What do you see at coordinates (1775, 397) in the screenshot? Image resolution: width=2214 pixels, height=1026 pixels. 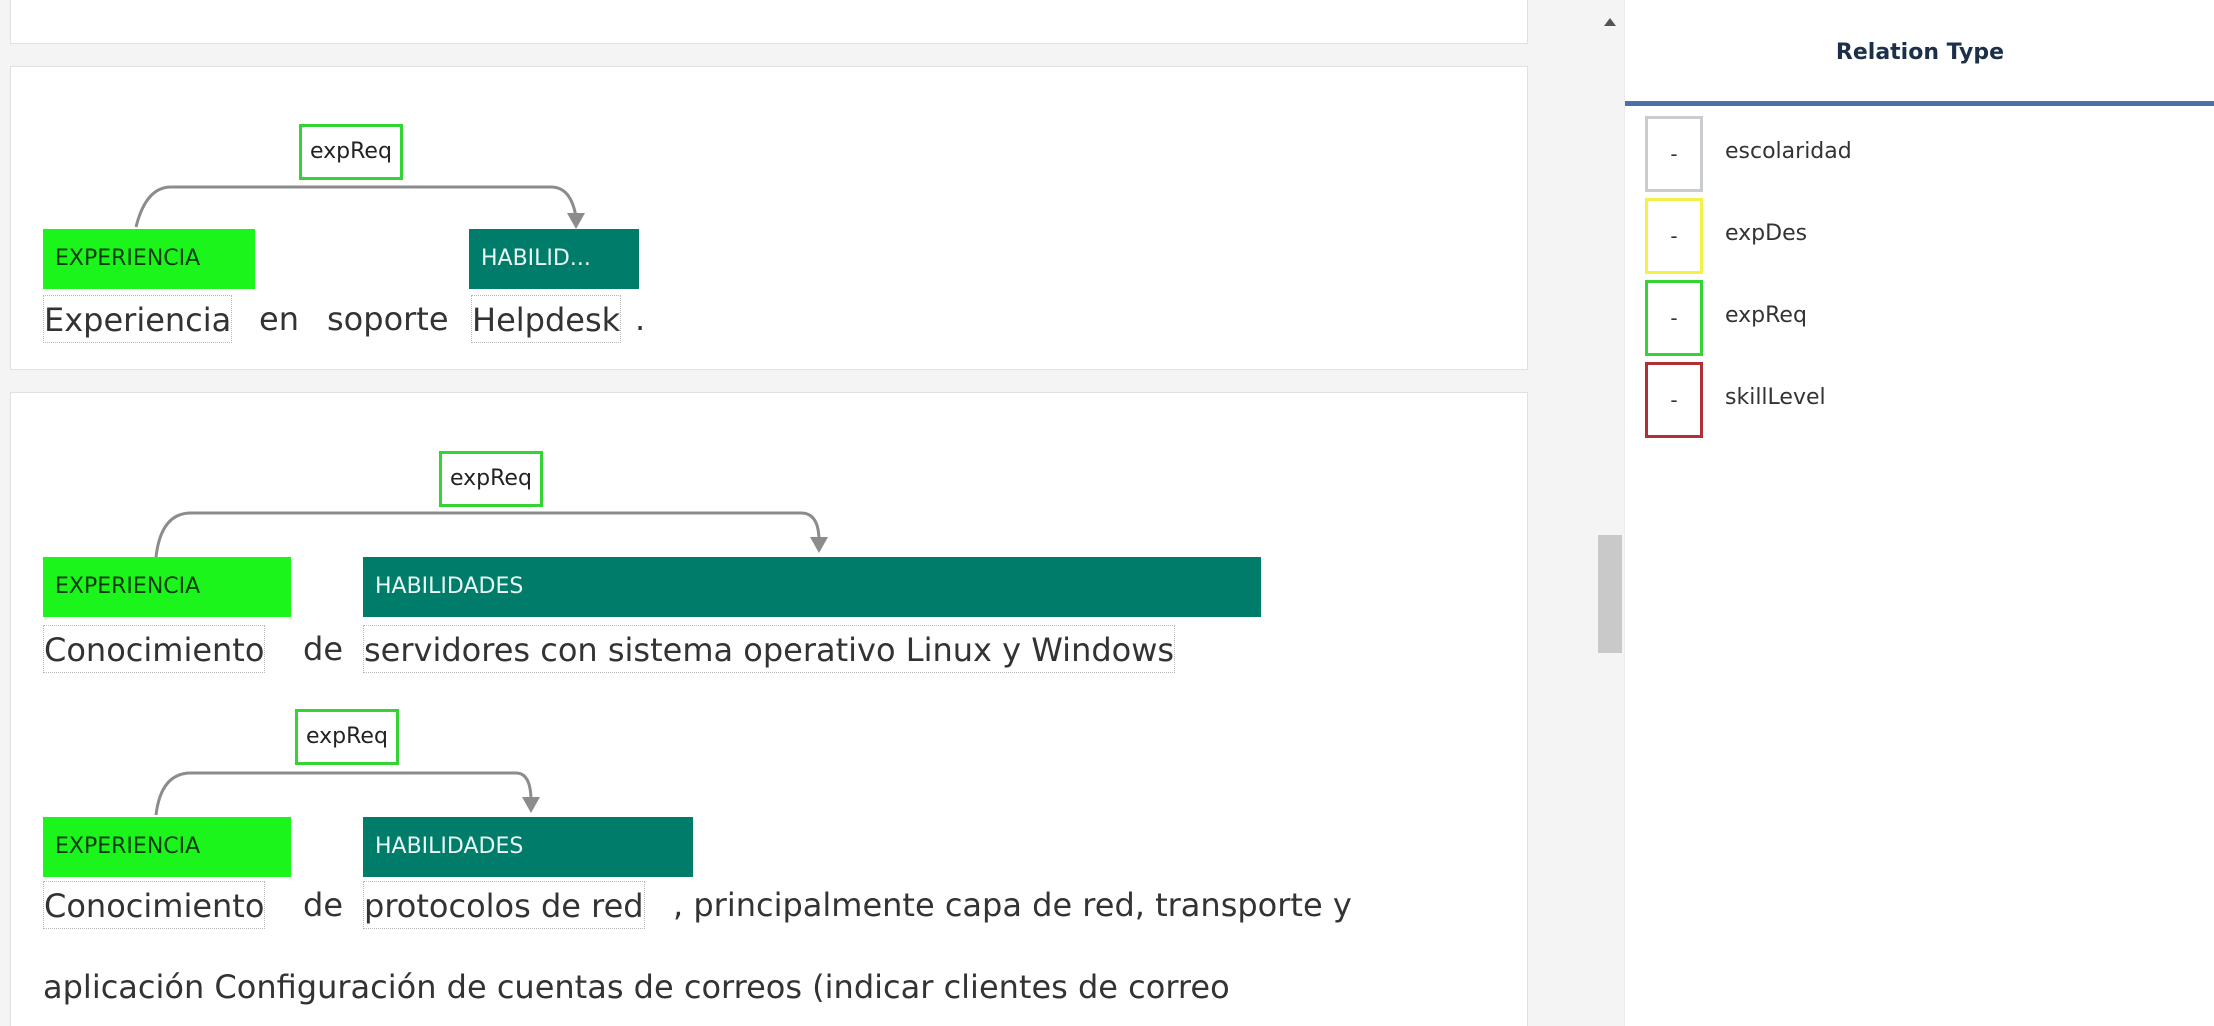 I see `relation-type-label: skillLevel` at bounding box center [1775, 397].